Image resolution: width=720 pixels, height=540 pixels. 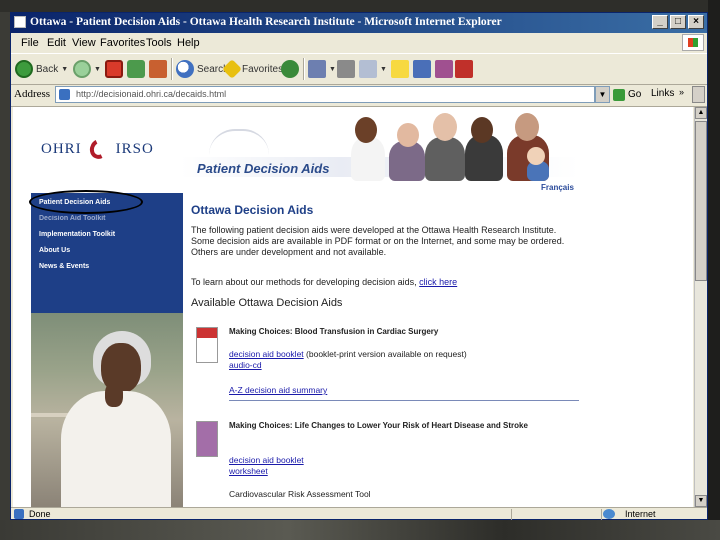 What do you see at coordinates (404, 400) in the screenshot?
I see `aid-divider` at bounding box center [404, 400].